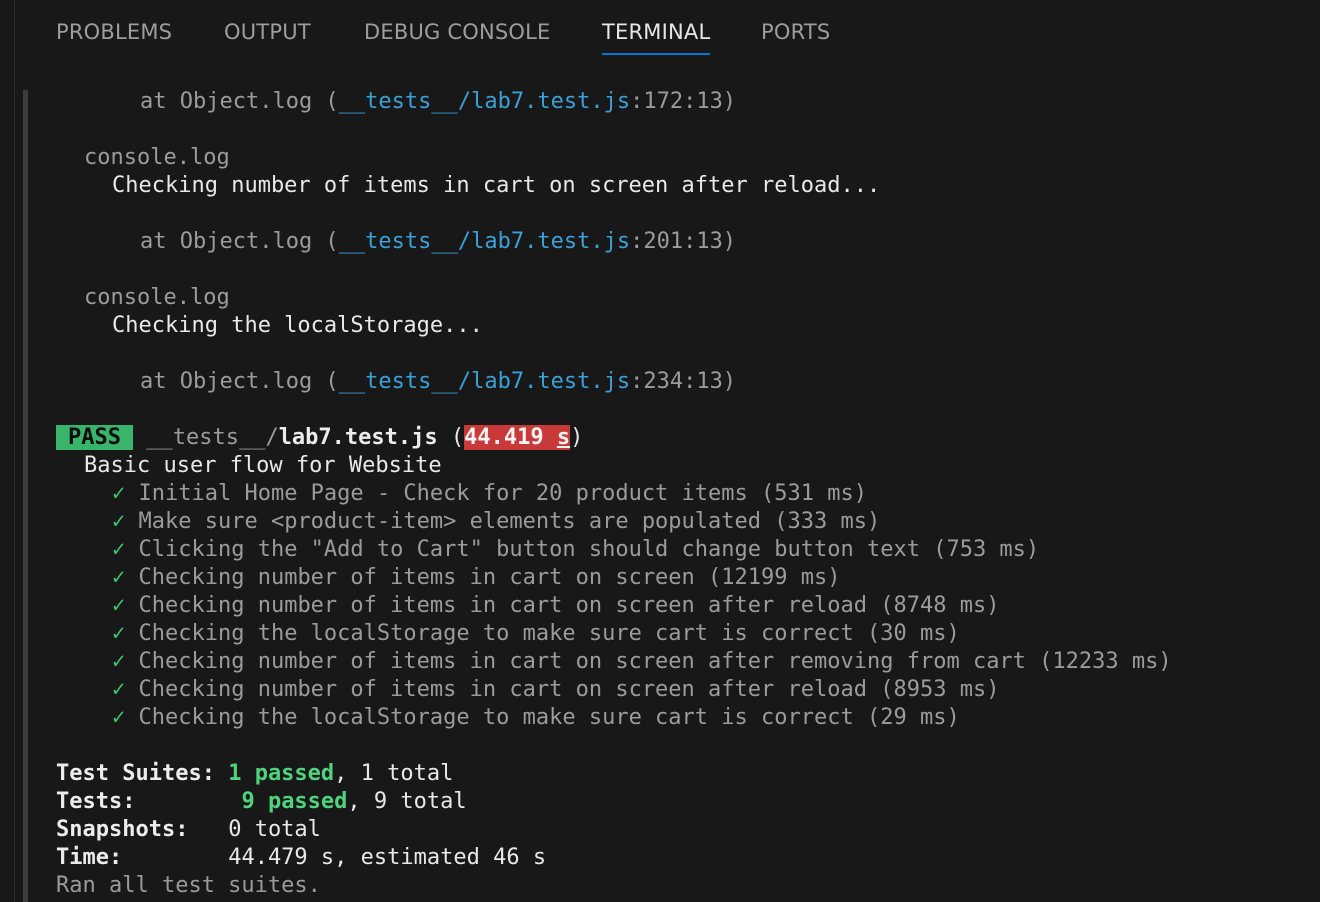 The height and width of the screenshot is (902, 1320). I want to click on test-file-dir: __tests__/, so click(212, 437).